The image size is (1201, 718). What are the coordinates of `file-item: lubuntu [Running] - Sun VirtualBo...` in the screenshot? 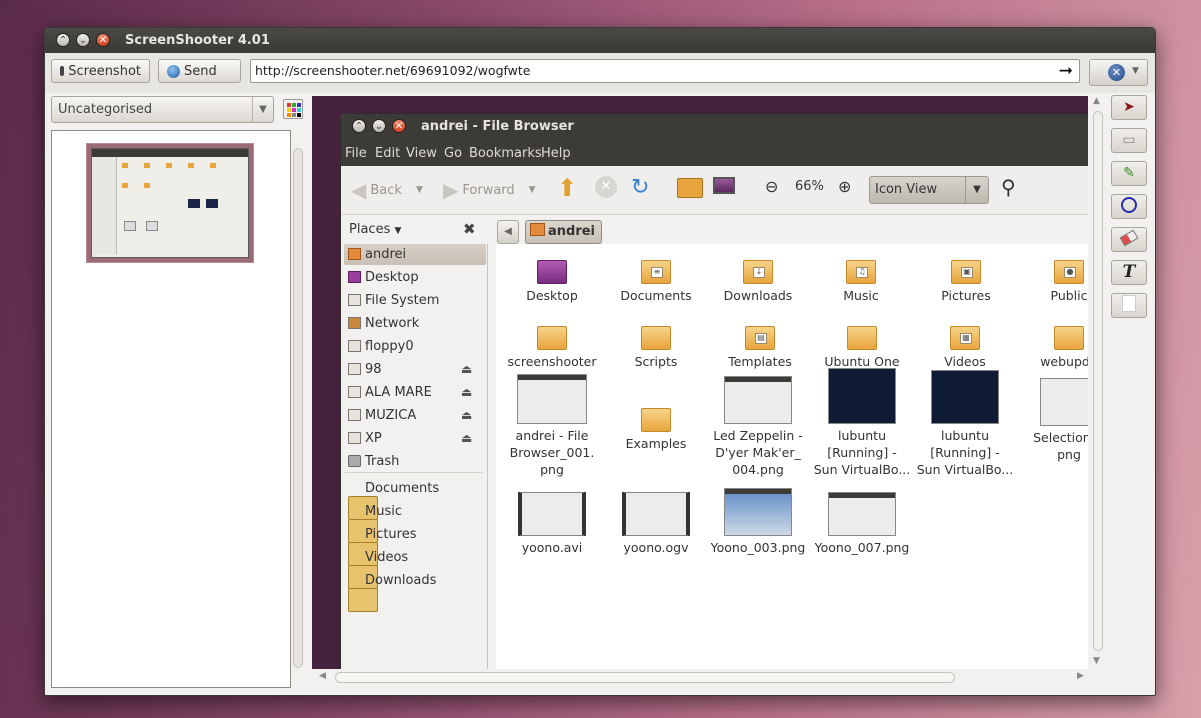 It's located at (862, 423).